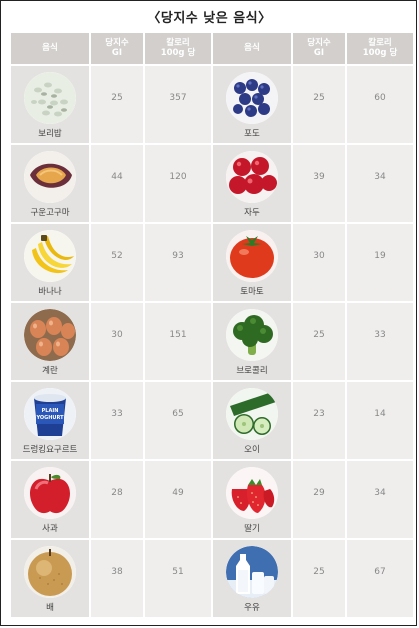 The image size is (419, 628). Describe the element at coordinates (178, 578) in the screenshot. I see `calorie-value: 51` at that location.